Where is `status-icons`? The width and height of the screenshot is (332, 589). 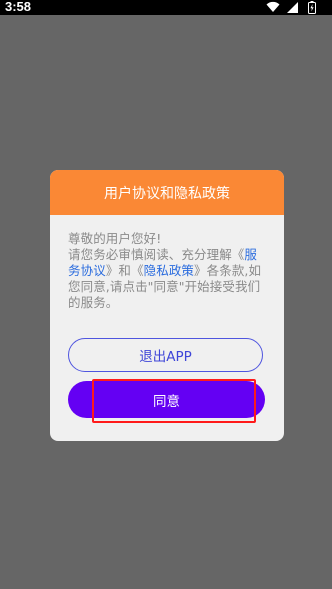 status-icons is located at coordinates (291, 7).